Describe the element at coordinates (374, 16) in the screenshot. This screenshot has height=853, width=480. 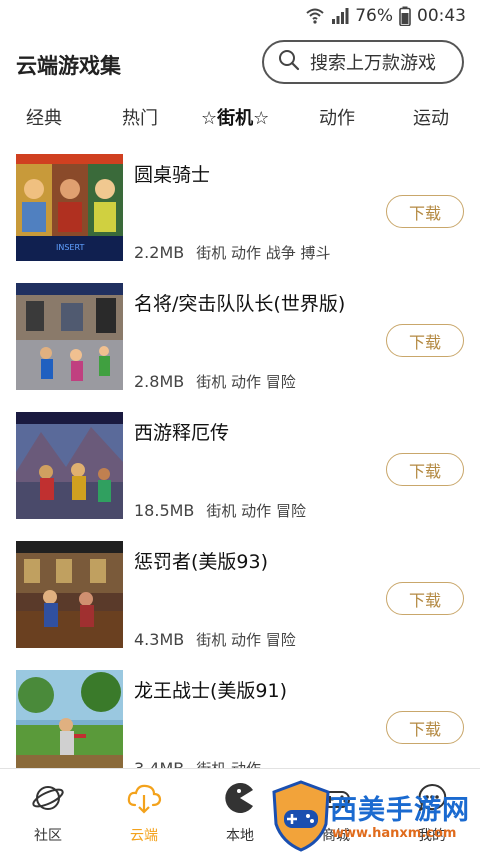
I see `battery-percent: 76%` at that location.